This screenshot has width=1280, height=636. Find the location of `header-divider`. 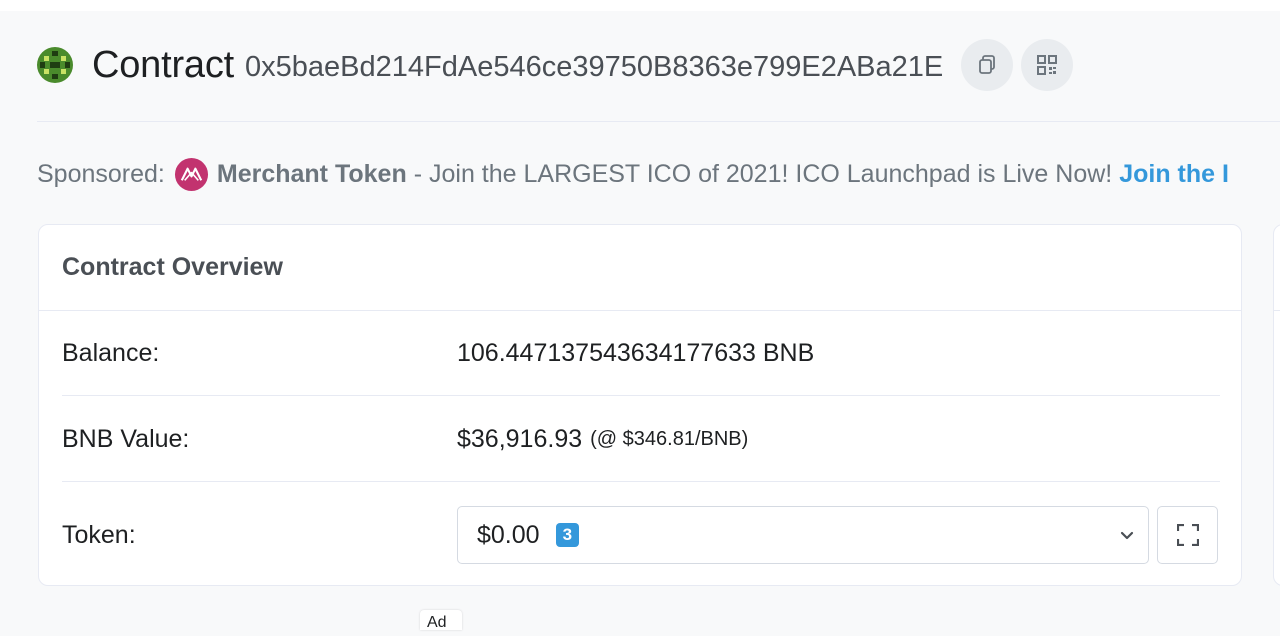

header-divider is located at coordinates (658, 121).